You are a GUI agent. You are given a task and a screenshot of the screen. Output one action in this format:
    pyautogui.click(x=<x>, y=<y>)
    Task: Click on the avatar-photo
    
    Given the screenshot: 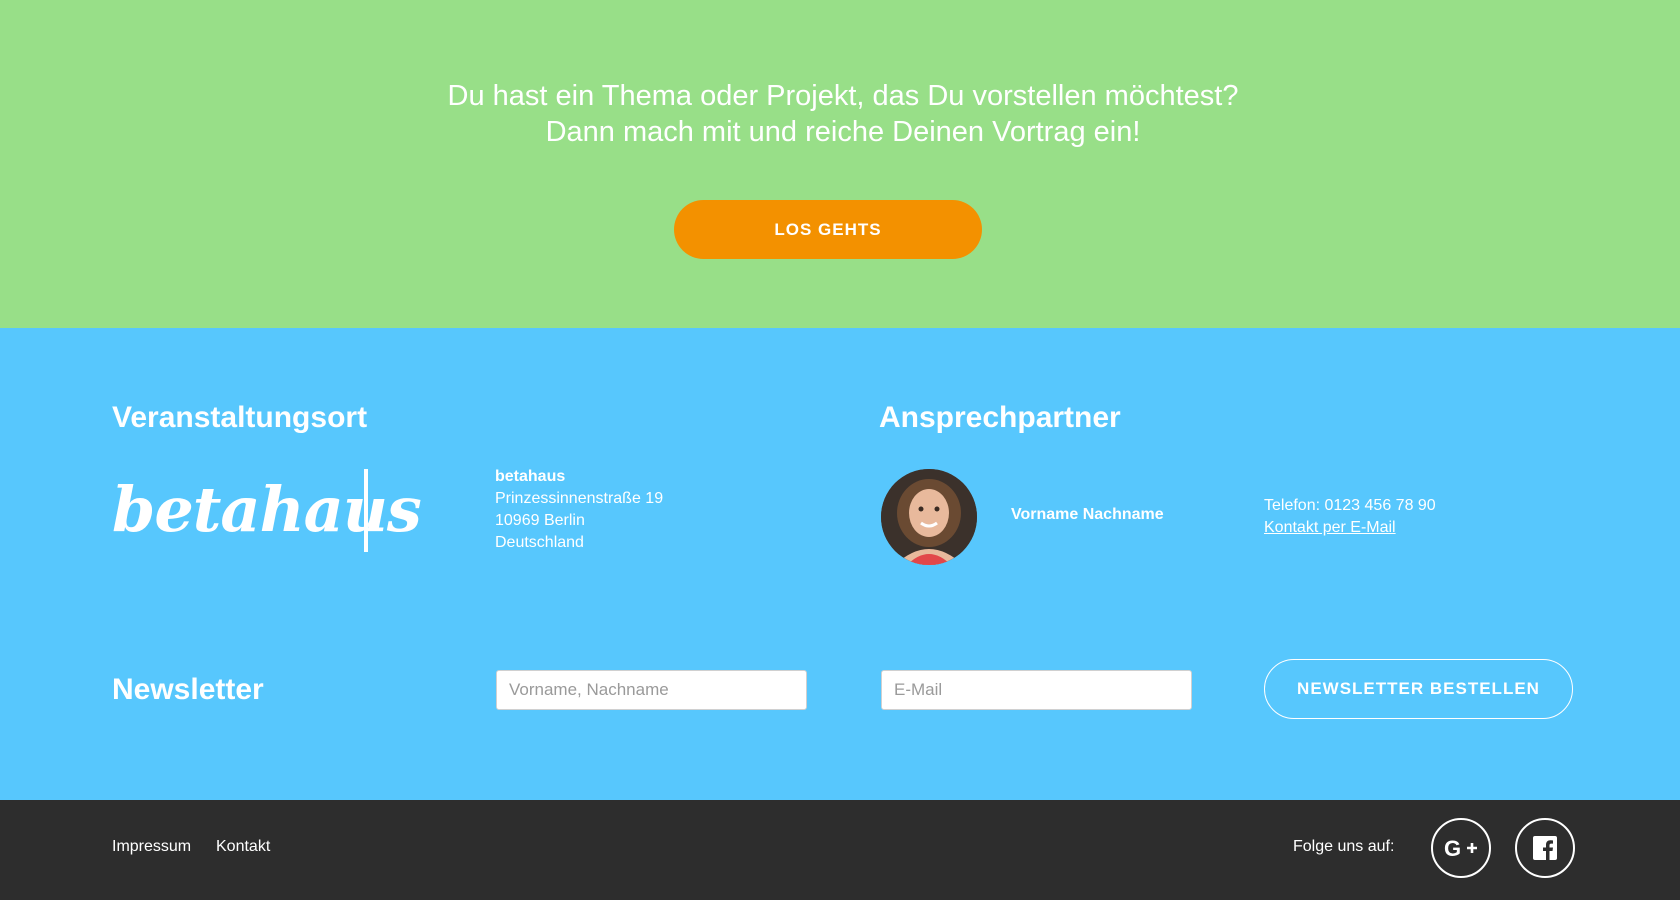 What is the action you would take?
    pyautogui.click(x=929, y=517)
    